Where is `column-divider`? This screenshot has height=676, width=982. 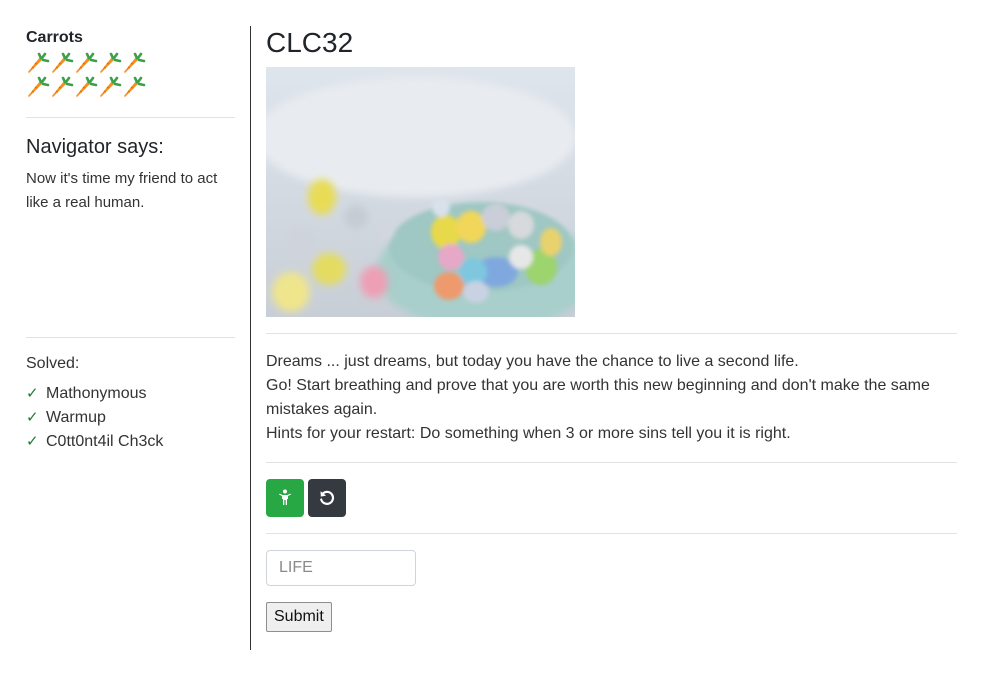
column-divider is located at coordinates (250, 338).